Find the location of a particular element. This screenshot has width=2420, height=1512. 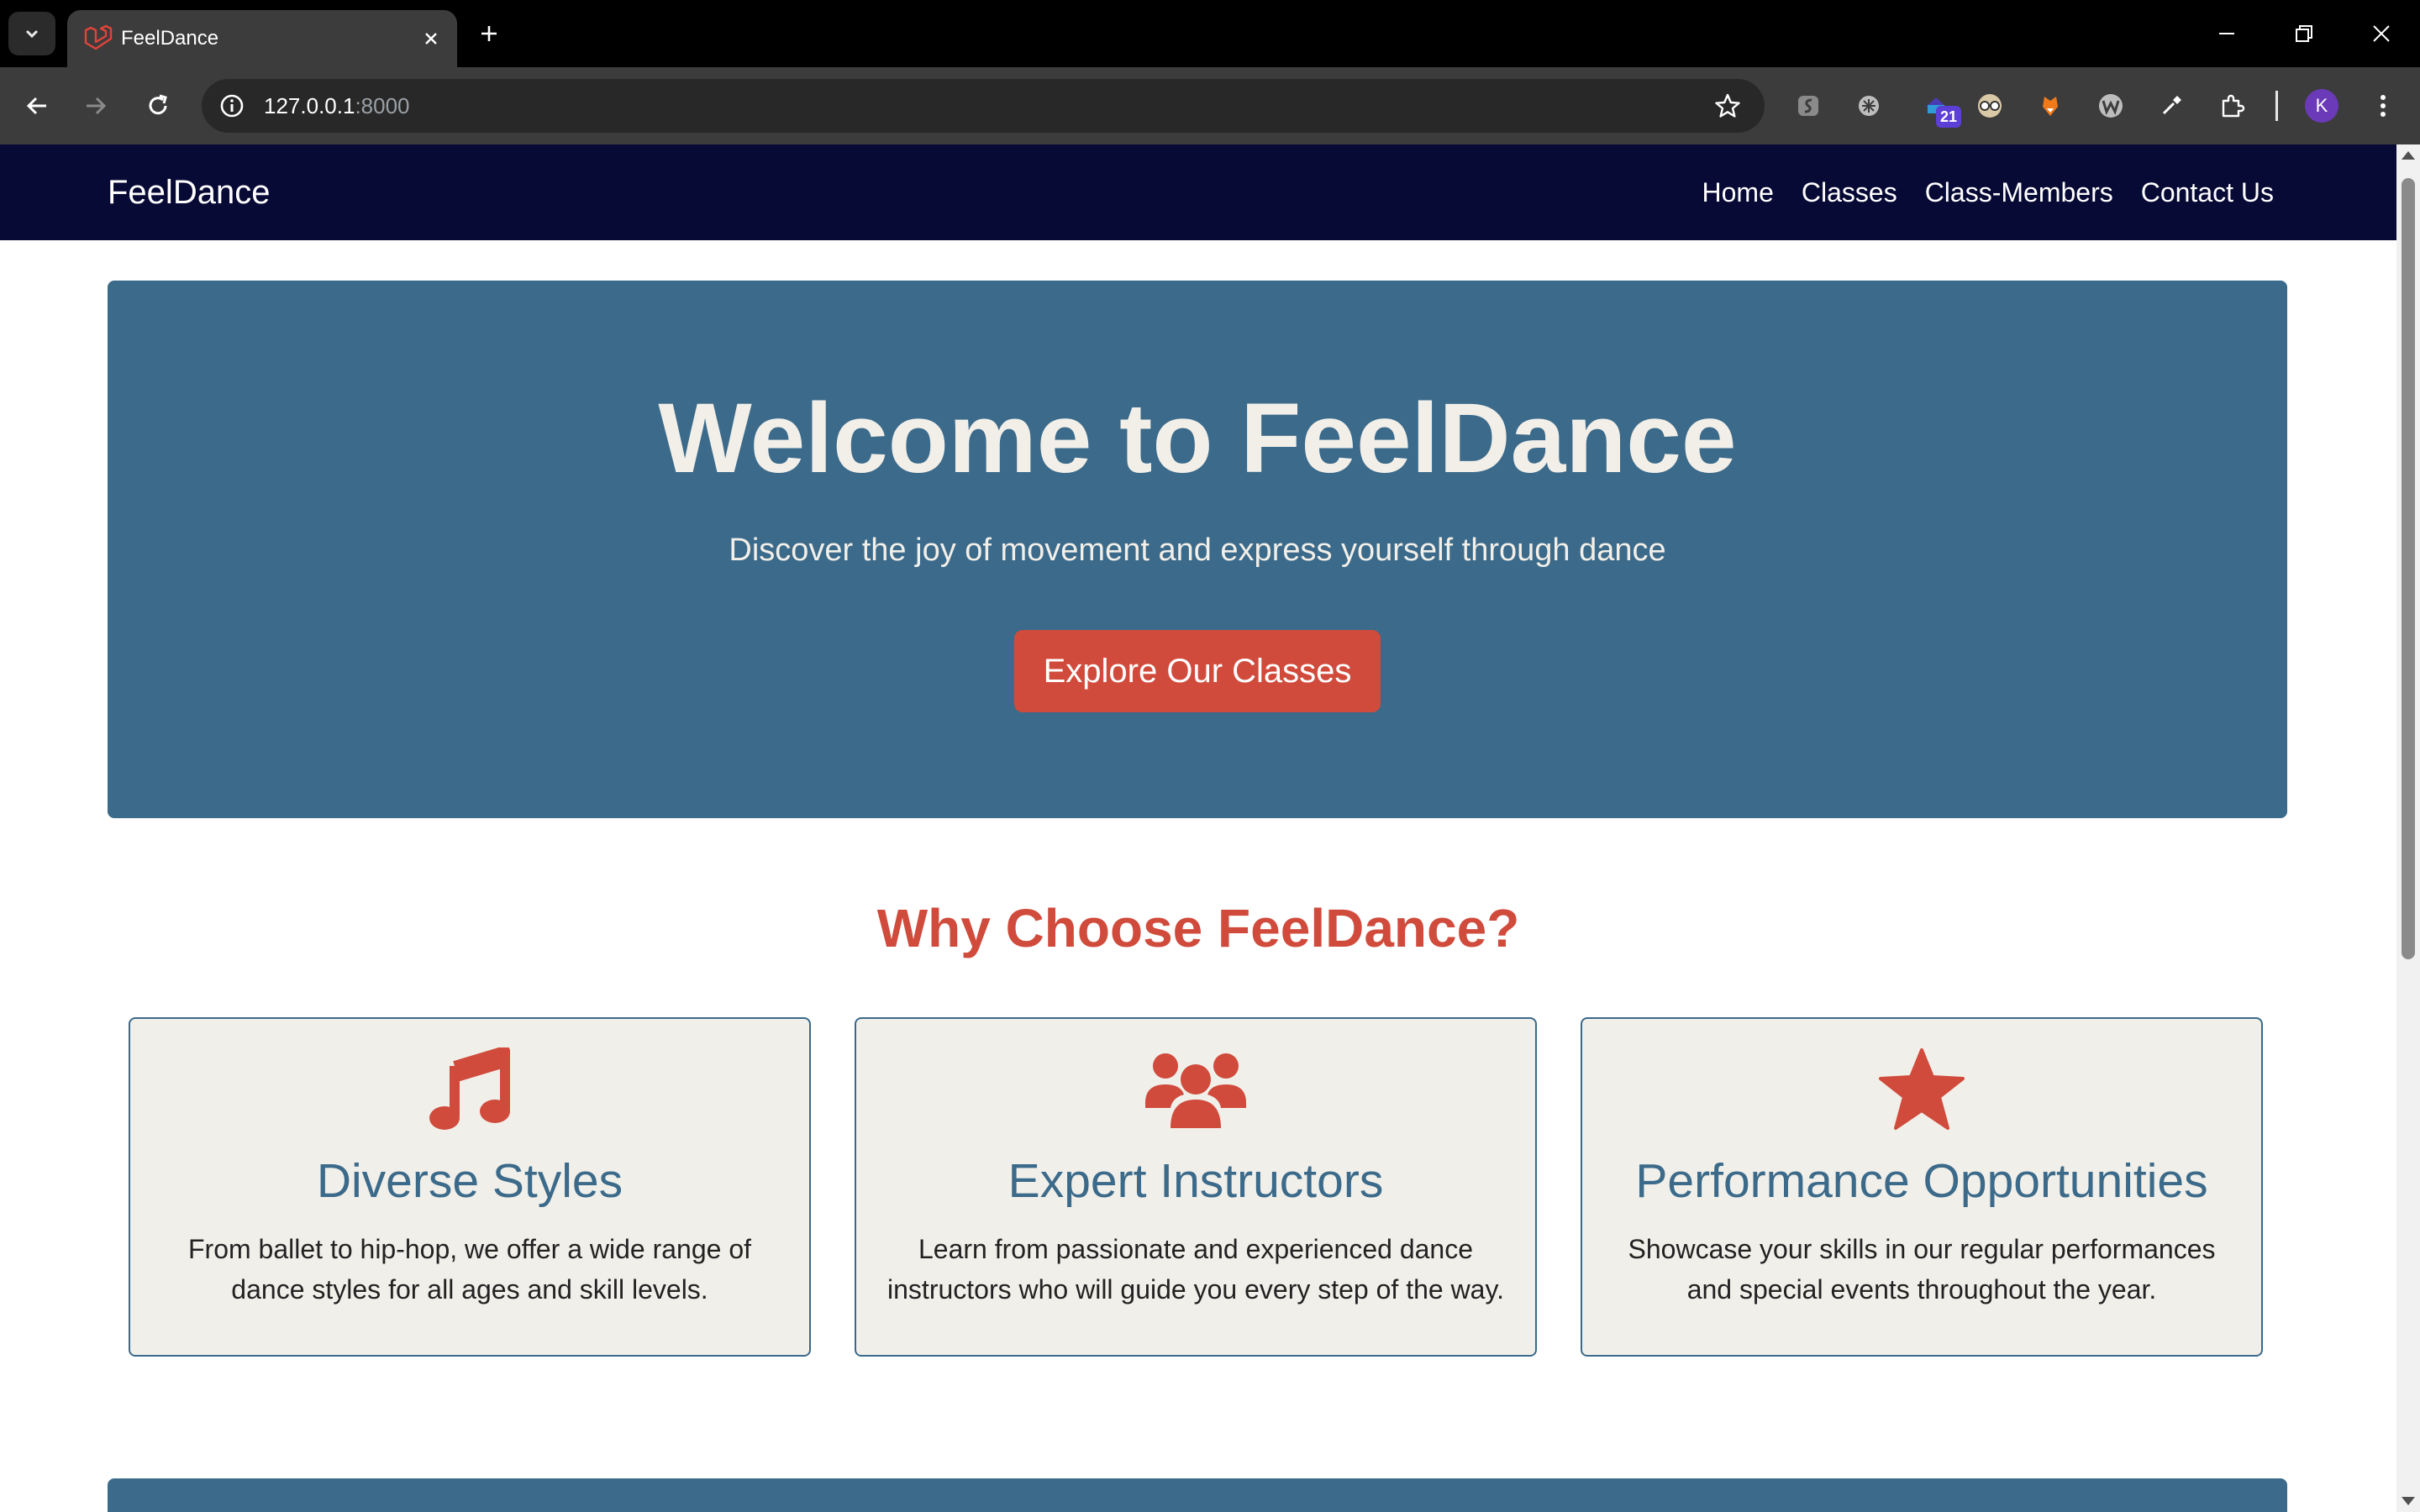

stylus-extension-icon is located at coordinates (1808, 106).